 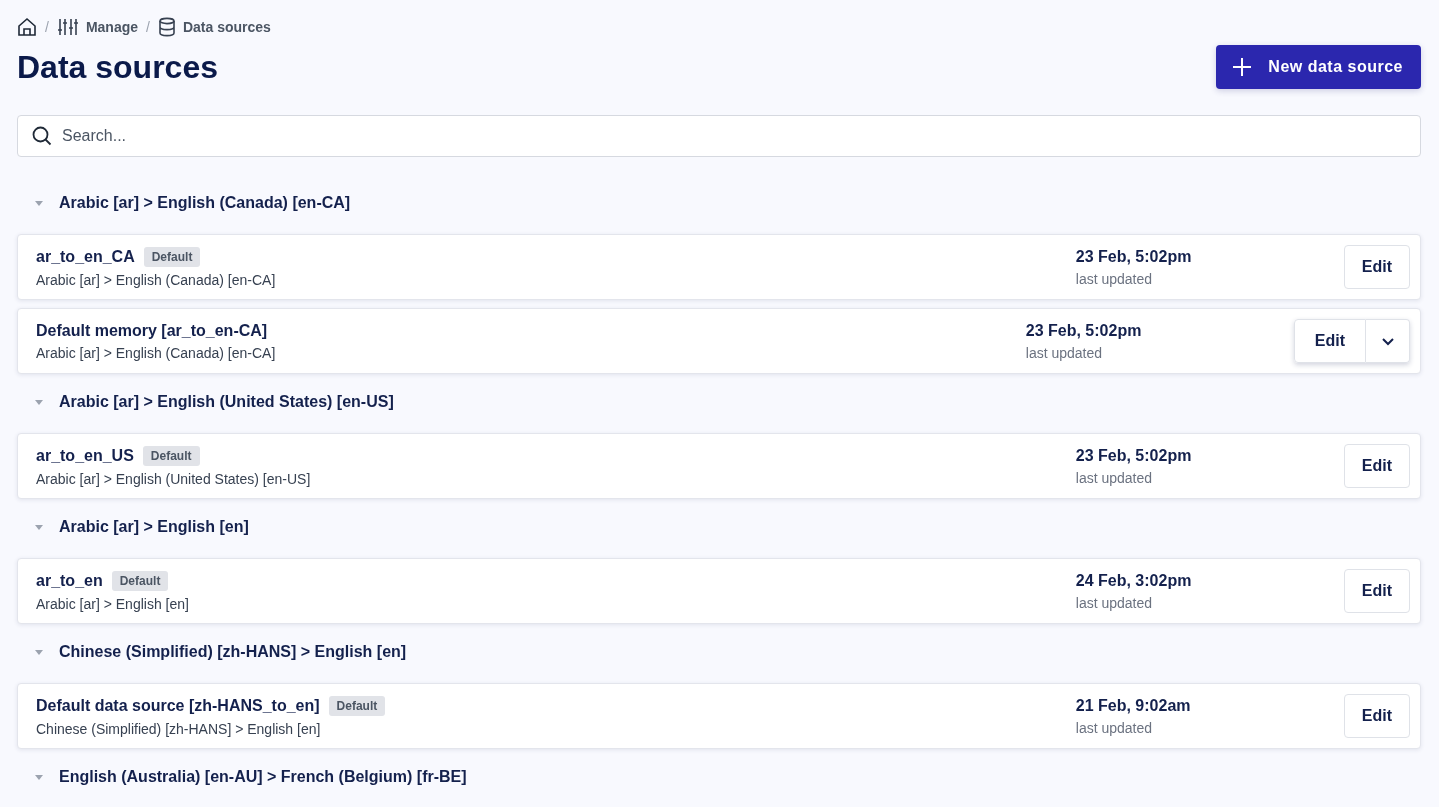 What do you see at coordinates (27, 27) in the screenshot?
I see `home-icon` at bounding box center [27, 27].